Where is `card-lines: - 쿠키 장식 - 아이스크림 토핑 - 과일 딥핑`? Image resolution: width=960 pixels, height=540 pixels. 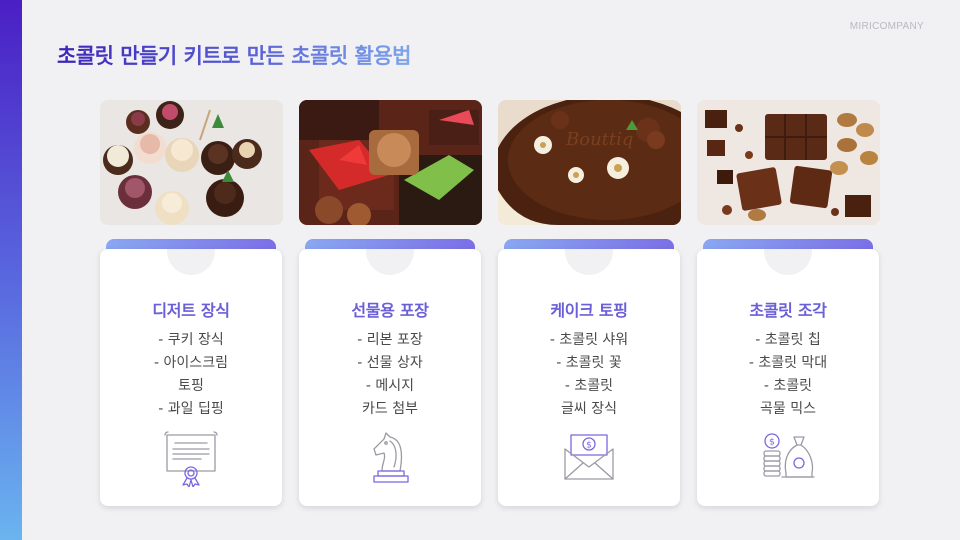 card-lines: - 쿠키 장식 - 아이스크림 토핑 - 과일 딥핑 is located at coordinates (191, 375).